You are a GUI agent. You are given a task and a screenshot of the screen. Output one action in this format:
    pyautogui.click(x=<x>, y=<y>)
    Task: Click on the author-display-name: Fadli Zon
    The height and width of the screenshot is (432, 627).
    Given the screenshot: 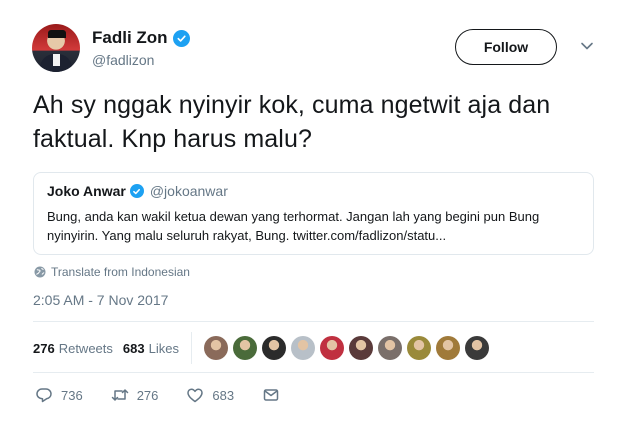 What is the action you would take?
    pyautogui.click(x=130, y=38)
    